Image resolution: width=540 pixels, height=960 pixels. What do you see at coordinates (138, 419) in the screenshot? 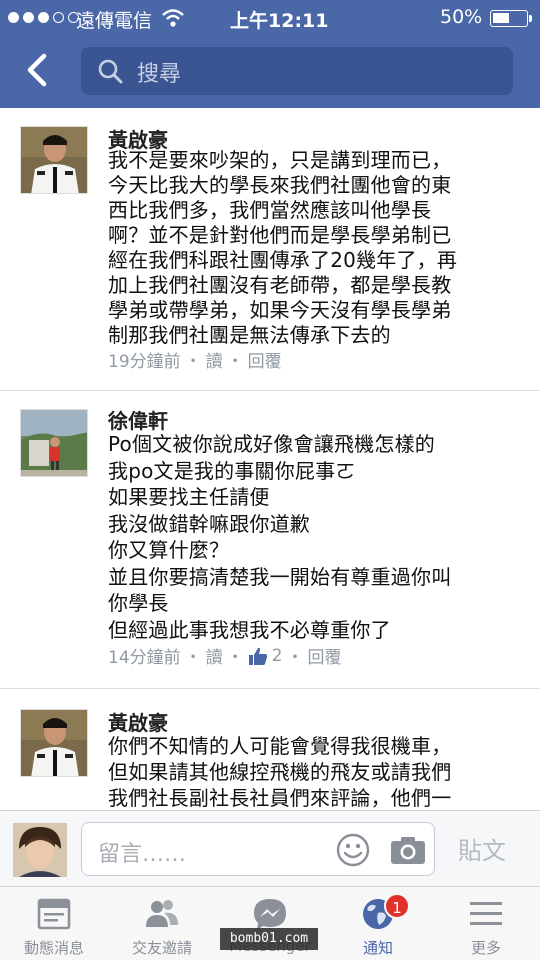
I see `comment-author: 徐偉軒` at bounding box center [138, 419].